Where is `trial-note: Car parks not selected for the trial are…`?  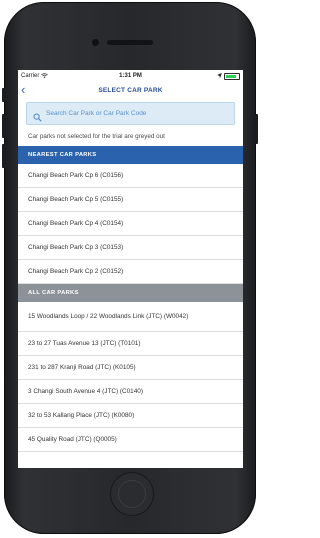
trial-note: Car parks not selected for the trial are… is located at coordinates (96, 136).